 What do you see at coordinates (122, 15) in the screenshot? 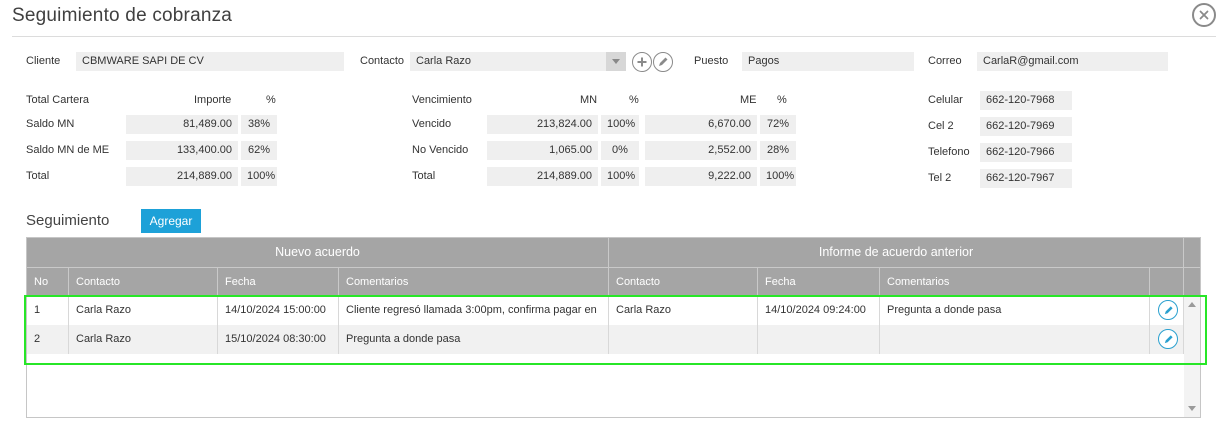
I see `page-title: Seguimiento de cobranza` at bounding box center [122, 15].